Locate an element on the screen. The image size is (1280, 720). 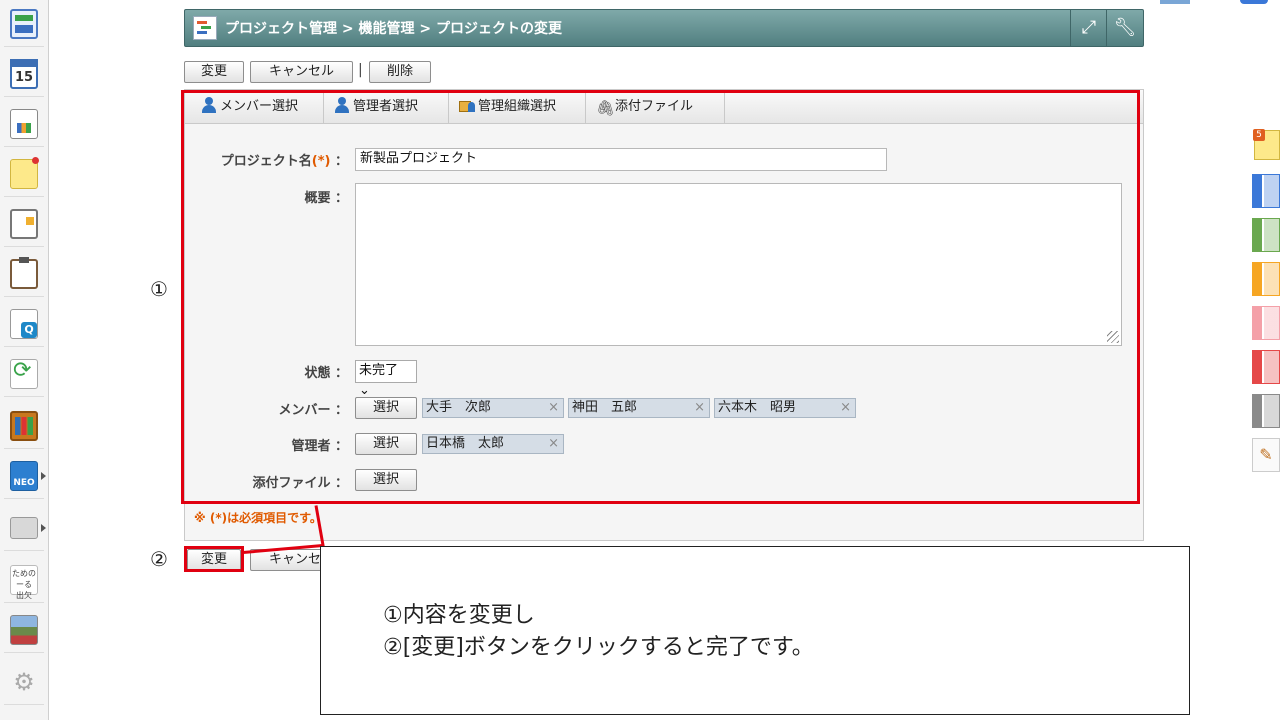
notification-icon: 5 is located at coordinates (1266, 144).